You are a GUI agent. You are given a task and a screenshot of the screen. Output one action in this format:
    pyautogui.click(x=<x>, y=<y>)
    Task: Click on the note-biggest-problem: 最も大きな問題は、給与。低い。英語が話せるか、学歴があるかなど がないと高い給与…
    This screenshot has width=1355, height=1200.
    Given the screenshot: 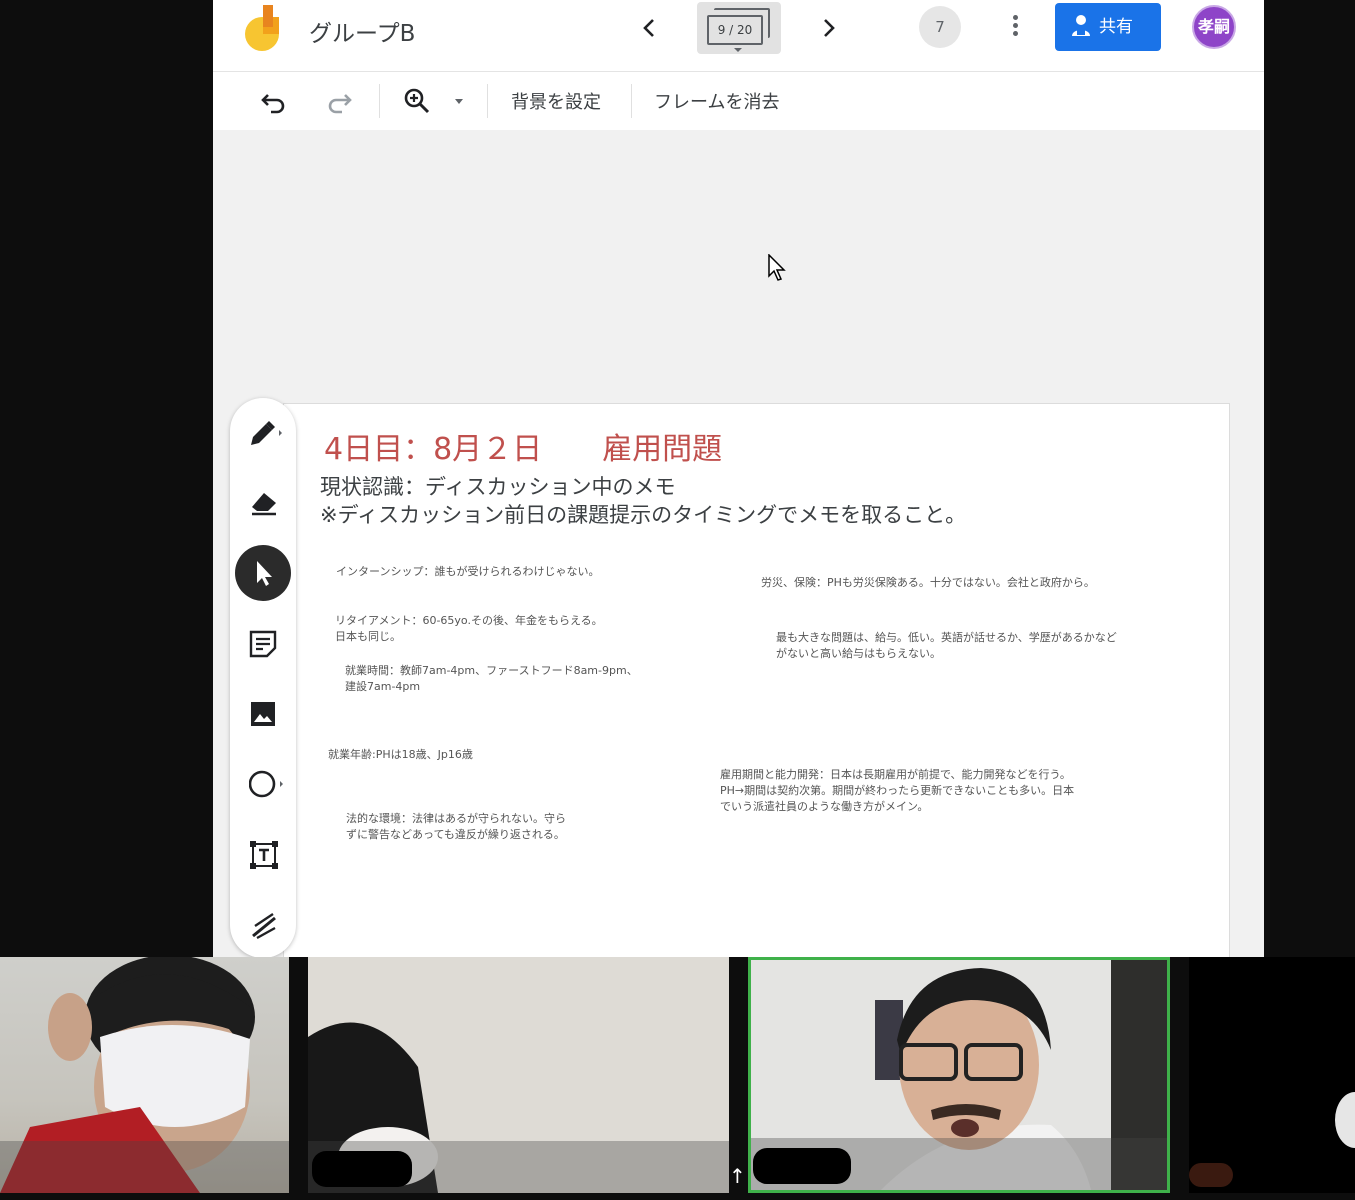 What is the action you would take?
    pyautogui.click(x=946, y=646)
    